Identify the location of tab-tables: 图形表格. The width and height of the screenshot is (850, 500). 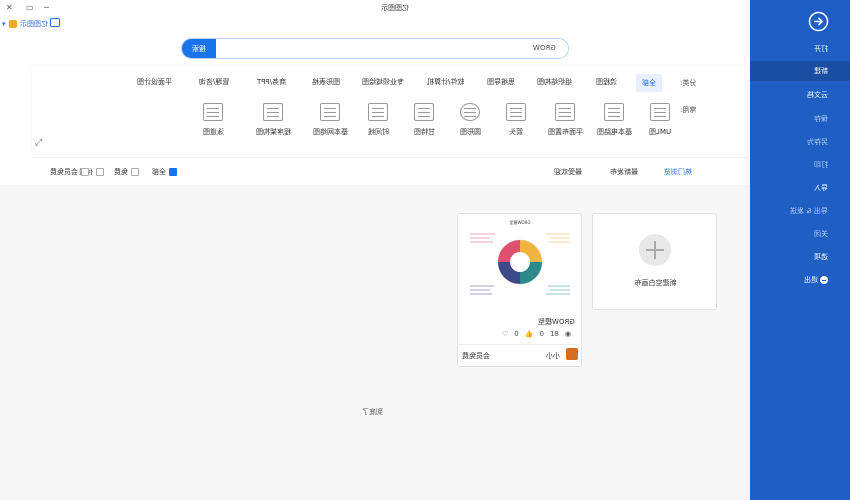
(326, 82).